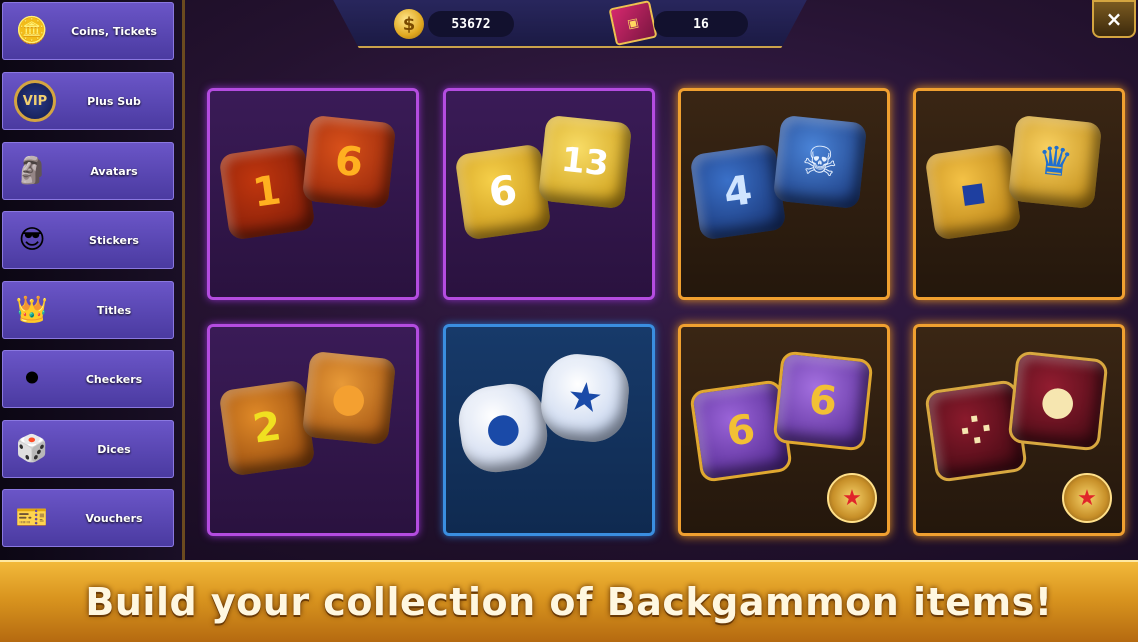 Image resolution: width=1138 pixels, height=642 pixels. I want to click on sidebar-item-label: Dices, so click(114, 449).